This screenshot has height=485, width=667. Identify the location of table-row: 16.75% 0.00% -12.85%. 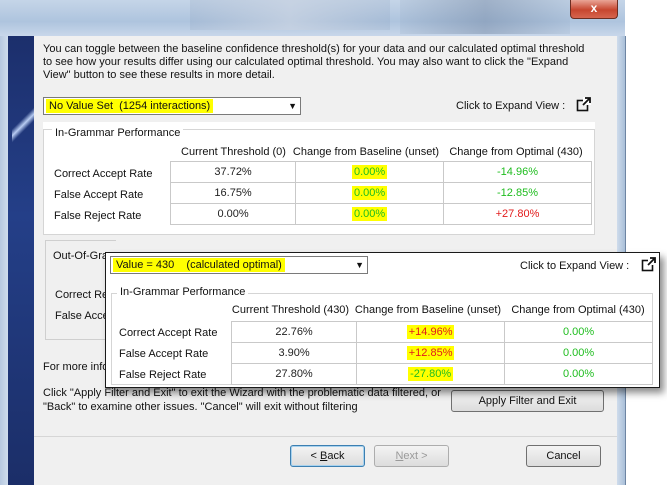
(380, 193).